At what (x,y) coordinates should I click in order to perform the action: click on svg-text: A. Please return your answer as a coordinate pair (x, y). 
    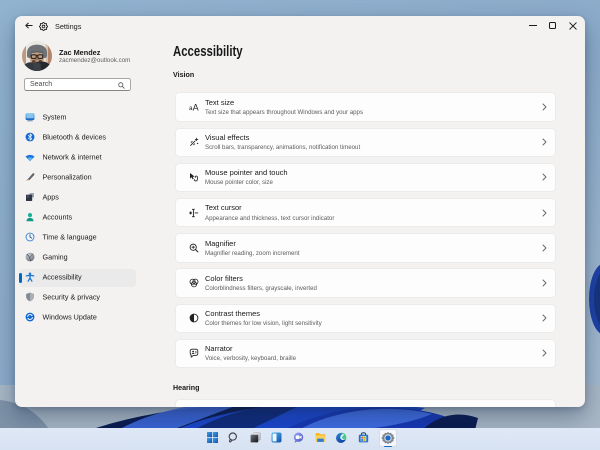
    Looking at the image, I should click on (196, 107).